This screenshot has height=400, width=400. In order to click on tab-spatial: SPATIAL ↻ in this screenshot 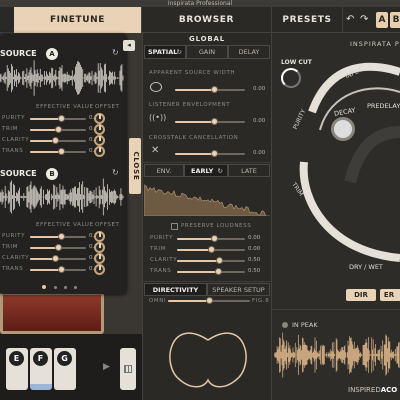, I will do `click(165, 52)`.